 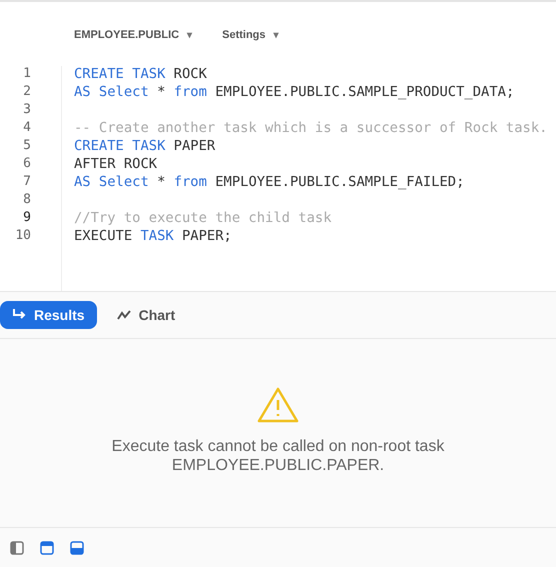 I want to click on sidebar-panel-toggle-icon, so click(x=17, y=547).